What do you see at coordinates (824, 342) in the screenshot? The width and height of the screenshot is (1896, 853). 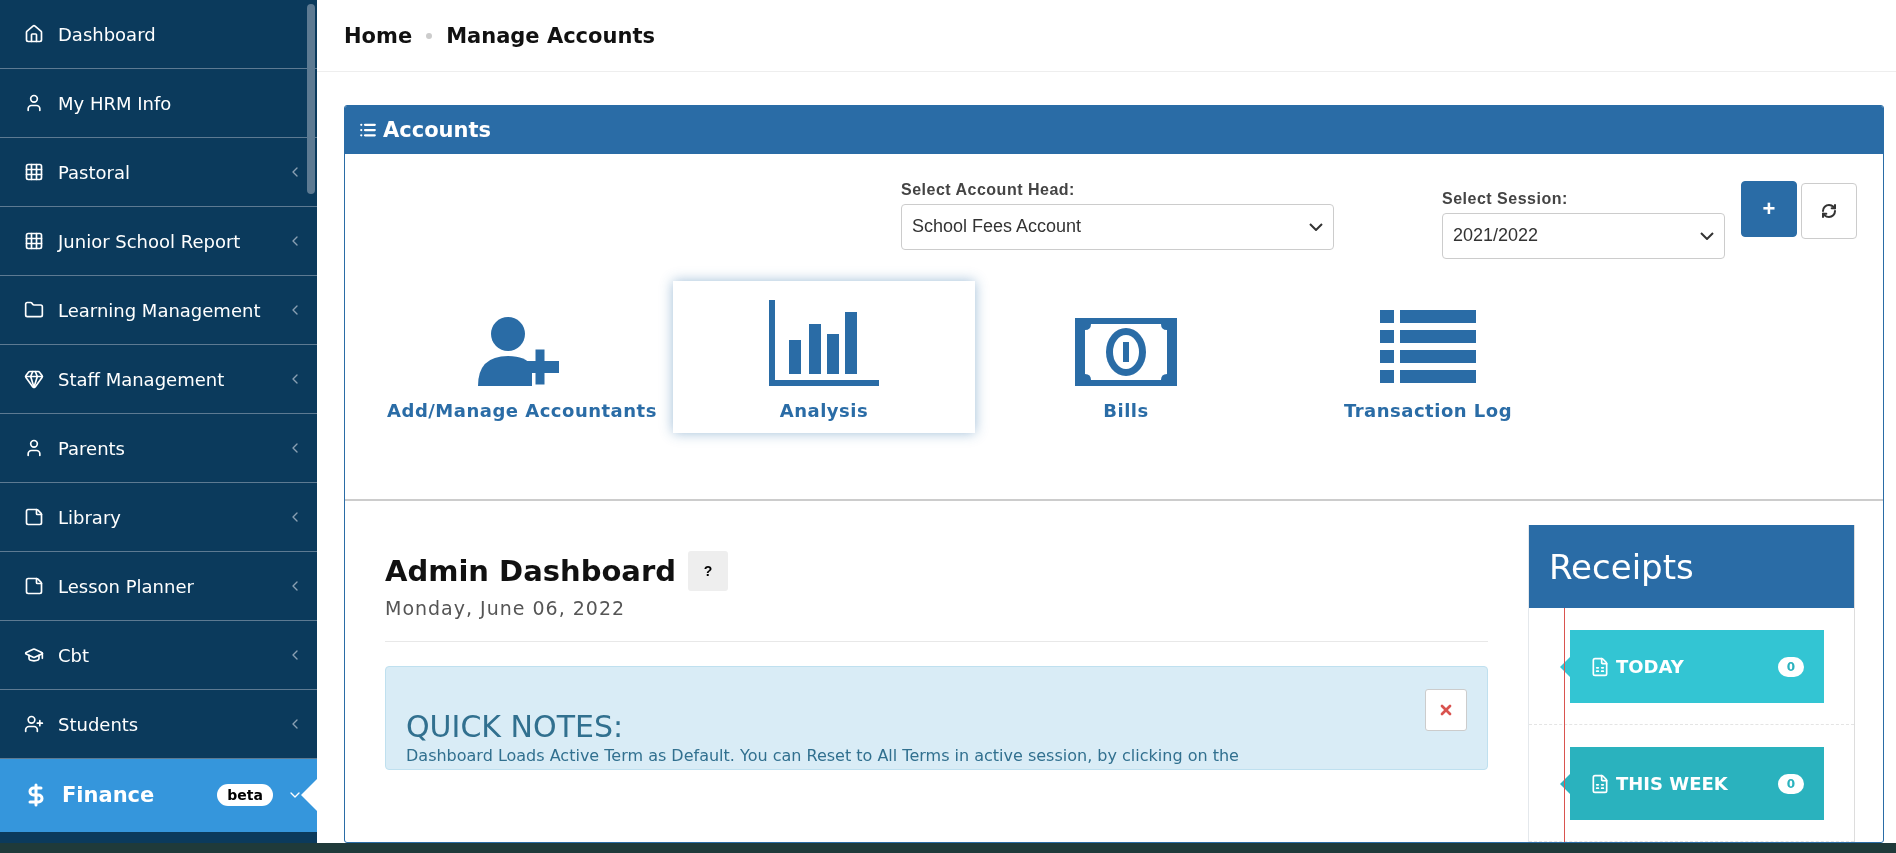 I see `bar-chart-icon` at bounding box center [824, 342].